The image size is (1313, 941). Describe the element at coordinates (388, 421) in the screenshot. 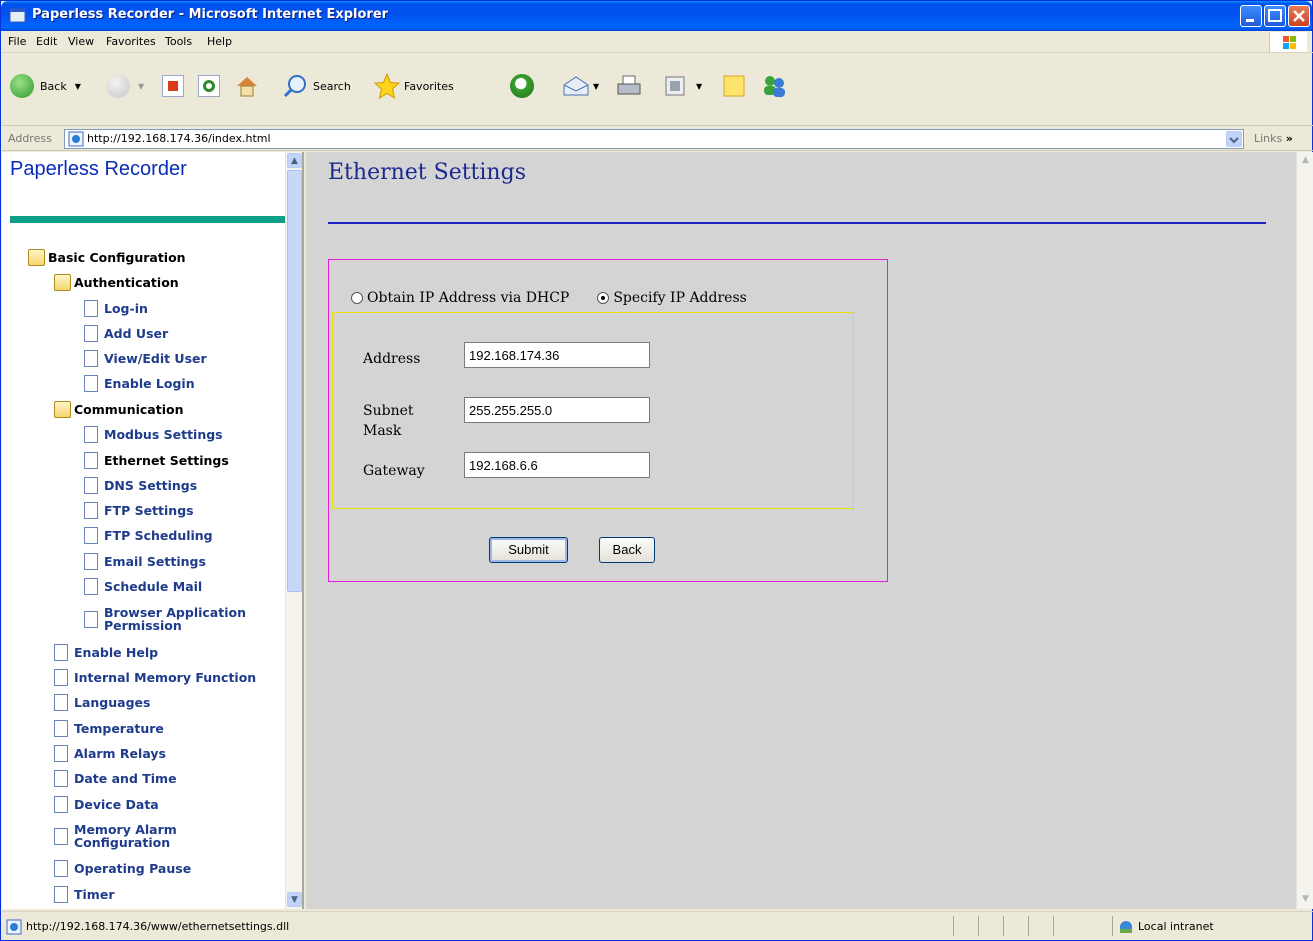

I see `subnet-field-label: Subnet Mask` at that location.